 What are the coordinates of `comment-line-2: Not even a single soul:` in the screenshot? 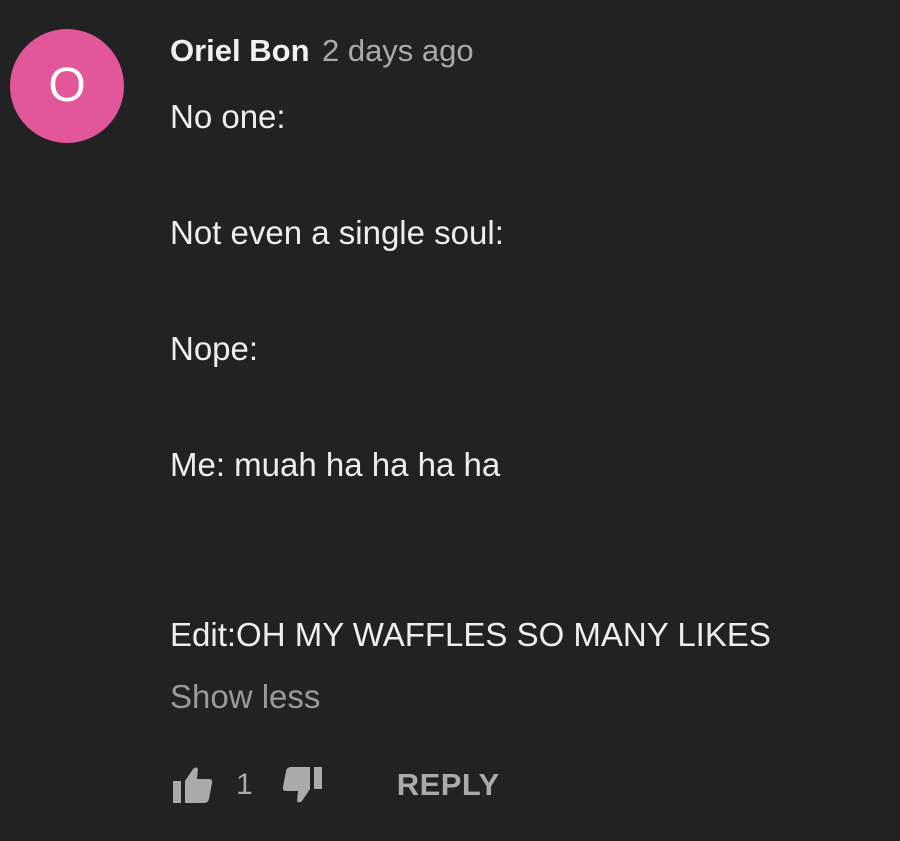 It's located at (337, 232).